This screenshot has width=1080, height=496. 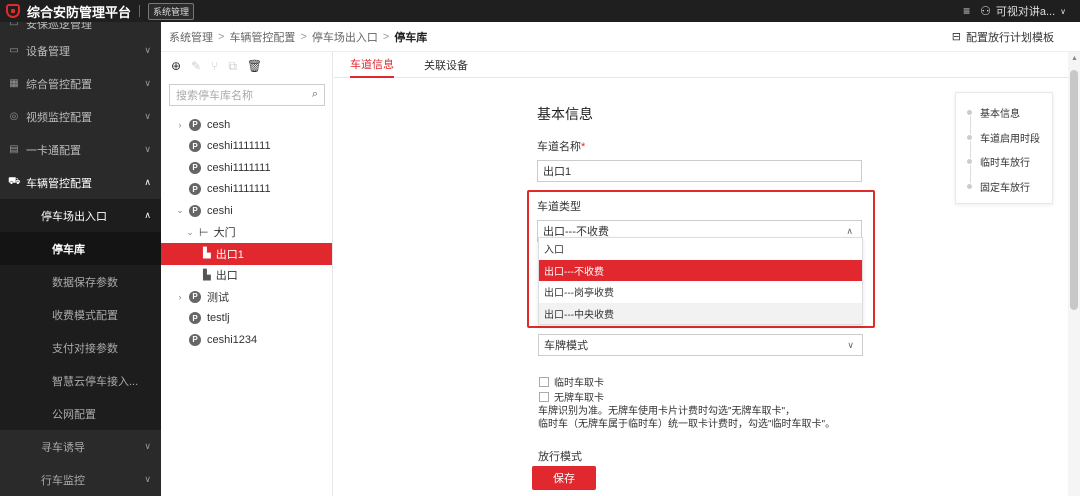 What do you see at coordinates (345, 37) in the screenshot?
I see `breadcrumb-item: 停车场出入口` at bounding box center [345, 37].